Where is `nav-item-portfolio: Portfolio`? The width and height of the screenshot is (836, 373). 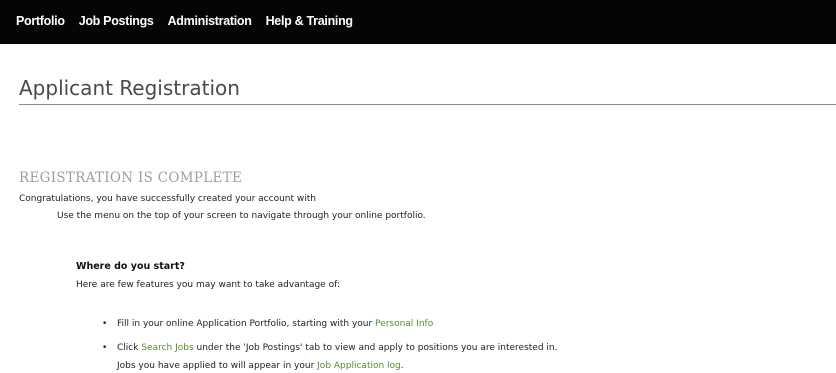 nav-item-portfolio: Portfolio is located at coordinates (40, 21).